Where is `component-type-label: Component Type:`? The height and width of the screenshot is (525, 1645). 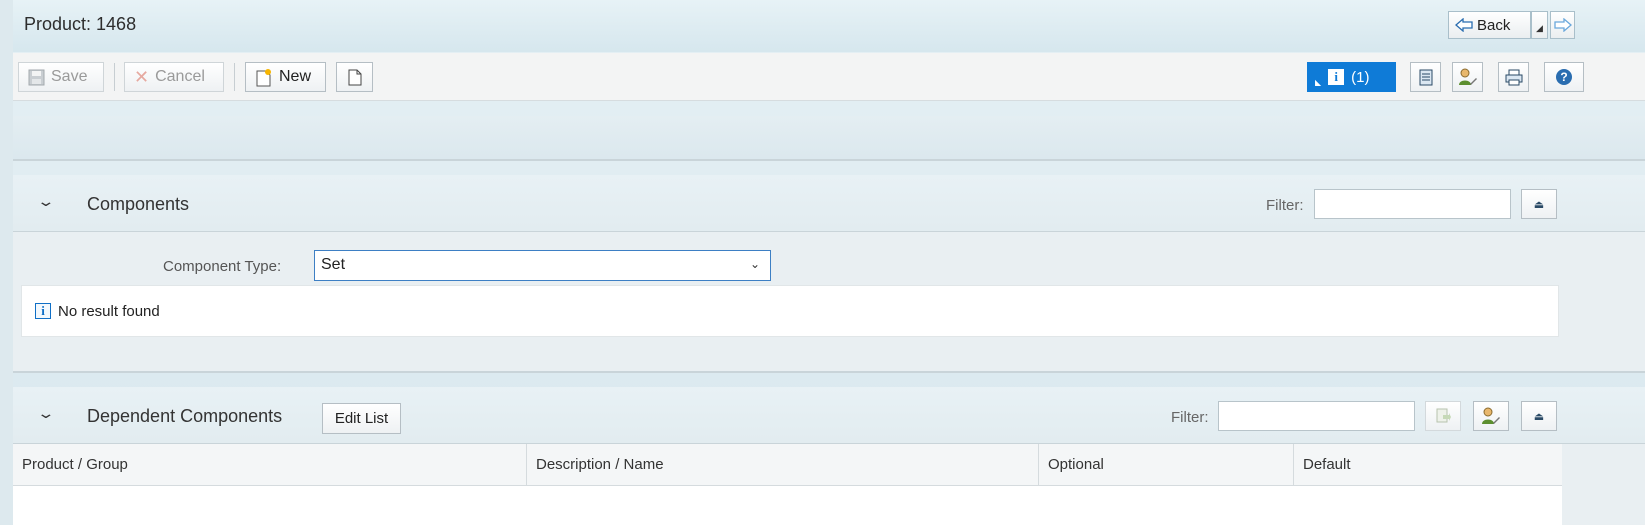
component-type-label: Component Type: is located at coordinates (222, 266).